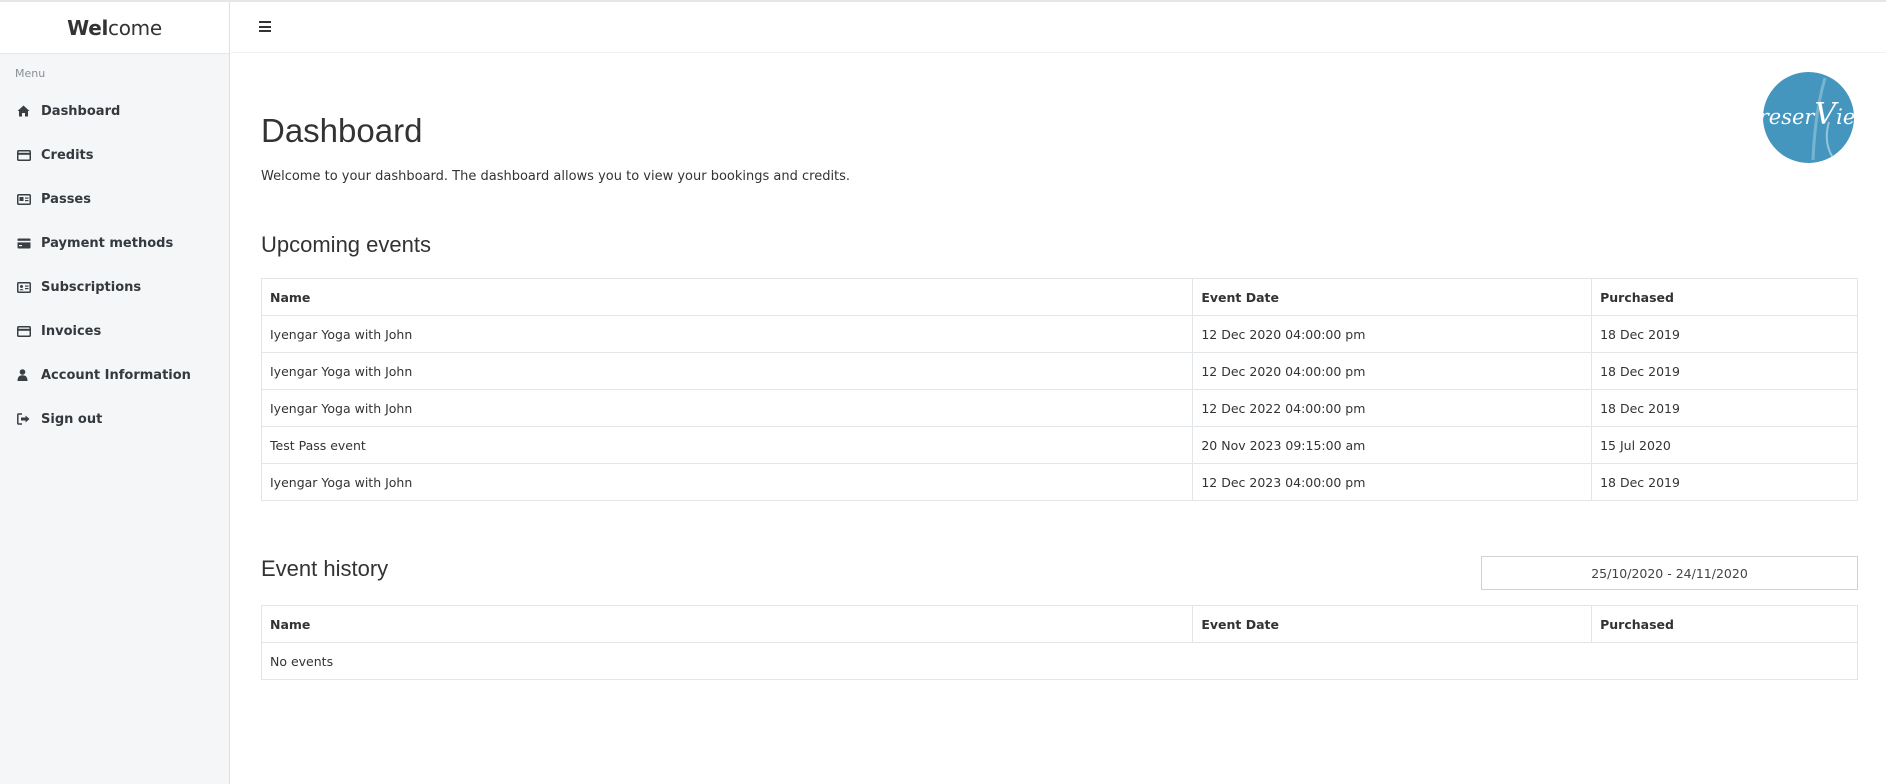 This screenshot has height=784, width=1886. What do you see at coordinates (1669, 573) in the screenshot?
I see `date-range-picker: 25/10/2020 - 24/11/2020` at bounding box center [1669, 573].